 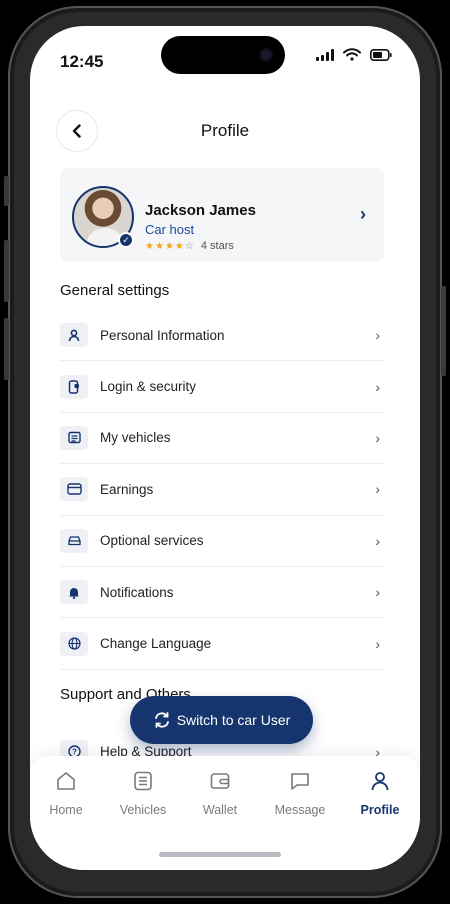 What do you see at coordinates (161, 720) in the screenshot?
I see `swap-icon` at bounding box center [161, 720].